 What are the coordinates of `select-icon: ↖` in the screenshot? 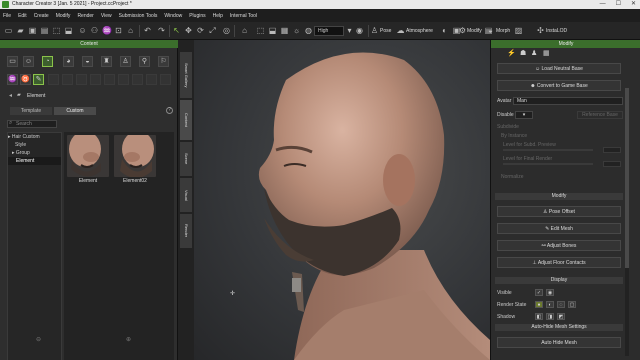 It's located at (176, 30).